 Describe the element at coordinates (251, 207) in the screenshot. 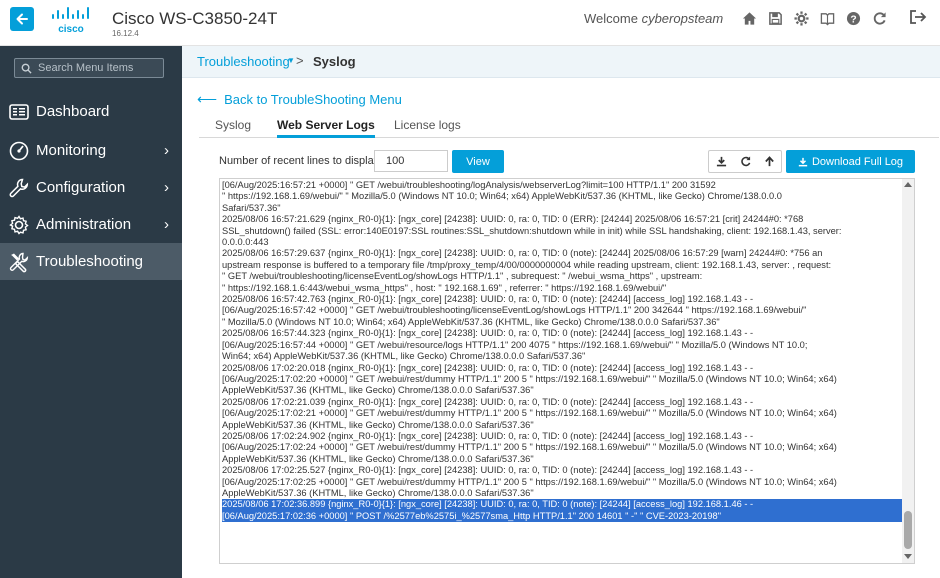

I see `log-line: Safari/537.36"` at that location.